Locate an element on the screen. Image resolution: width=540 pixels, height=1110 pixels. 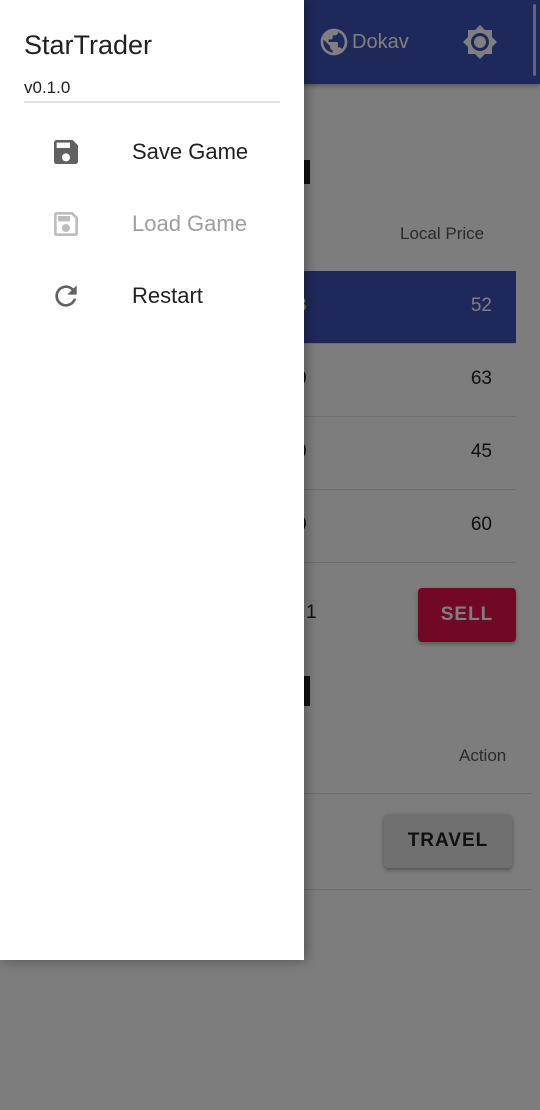
drawer-divider is located at coordinates (152, 102).